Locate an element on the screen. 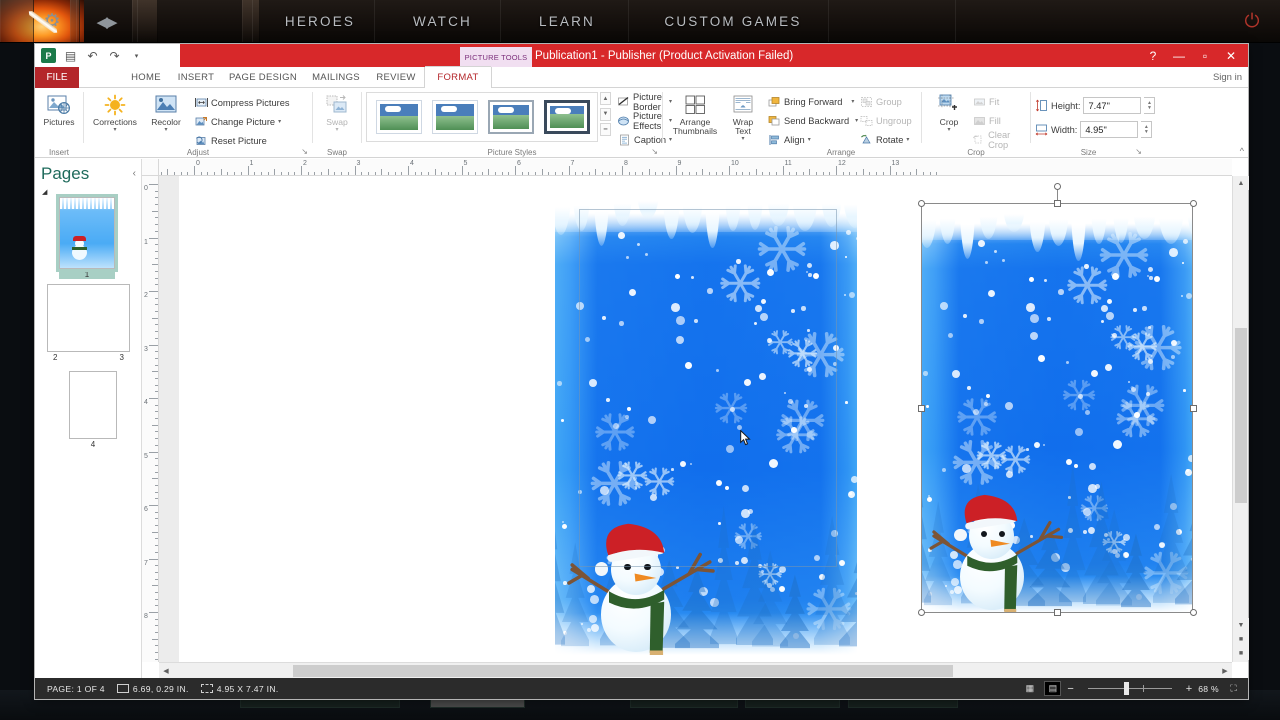 The image size is (1280, 720). fit-page-icon: ⛶ is located at coordinates (1233, 688).